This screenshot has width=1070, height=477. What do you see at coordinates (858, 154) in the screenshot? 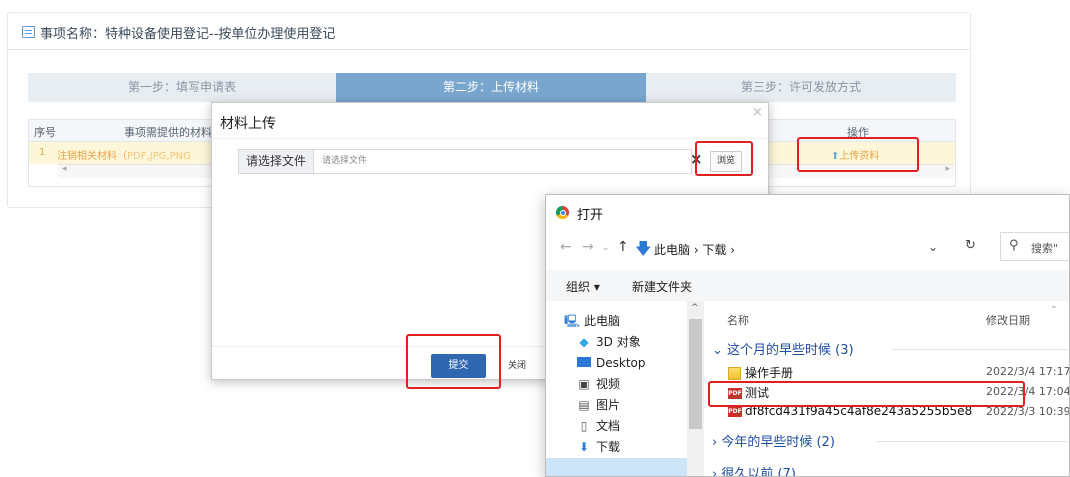
I see `highlight-upload-link` at bounding box center [858, 154].